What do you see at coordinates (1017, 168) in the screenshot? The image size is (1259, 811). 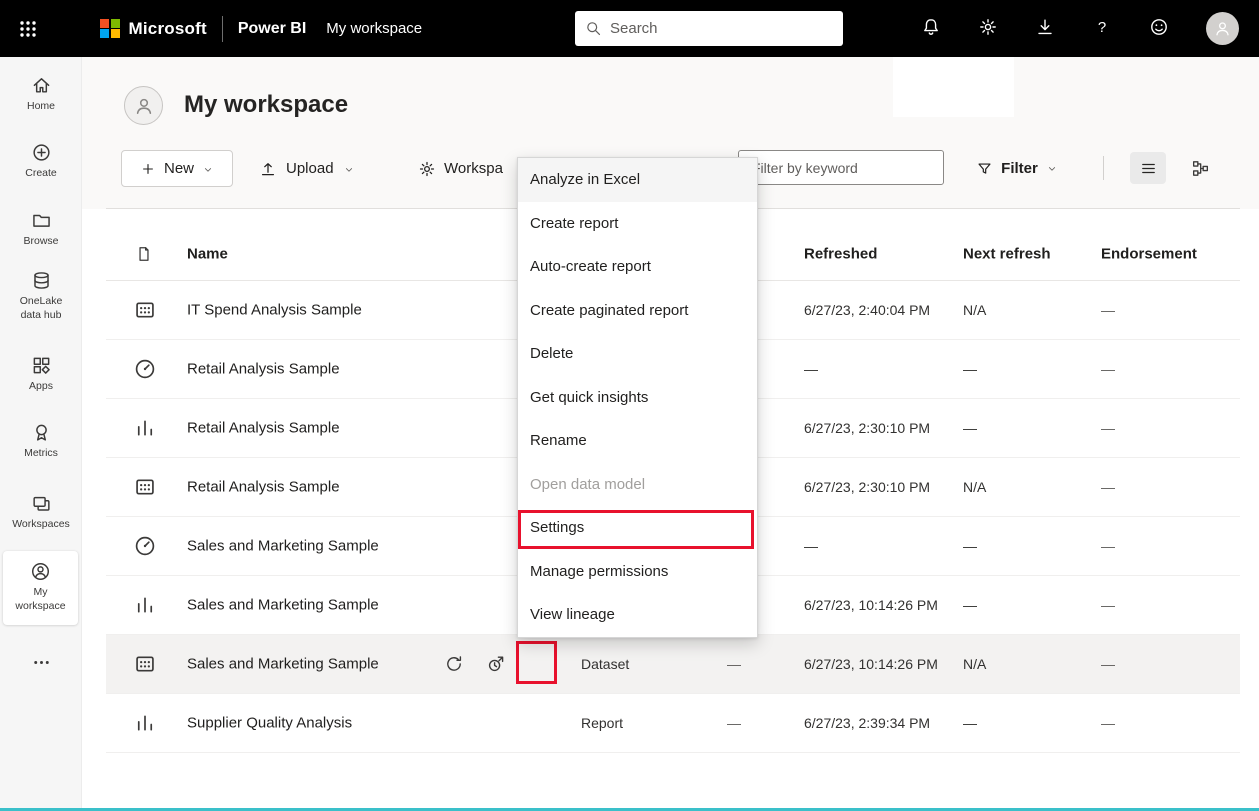 I see `filter-button: Filter` at bounding box center [1017, 168].